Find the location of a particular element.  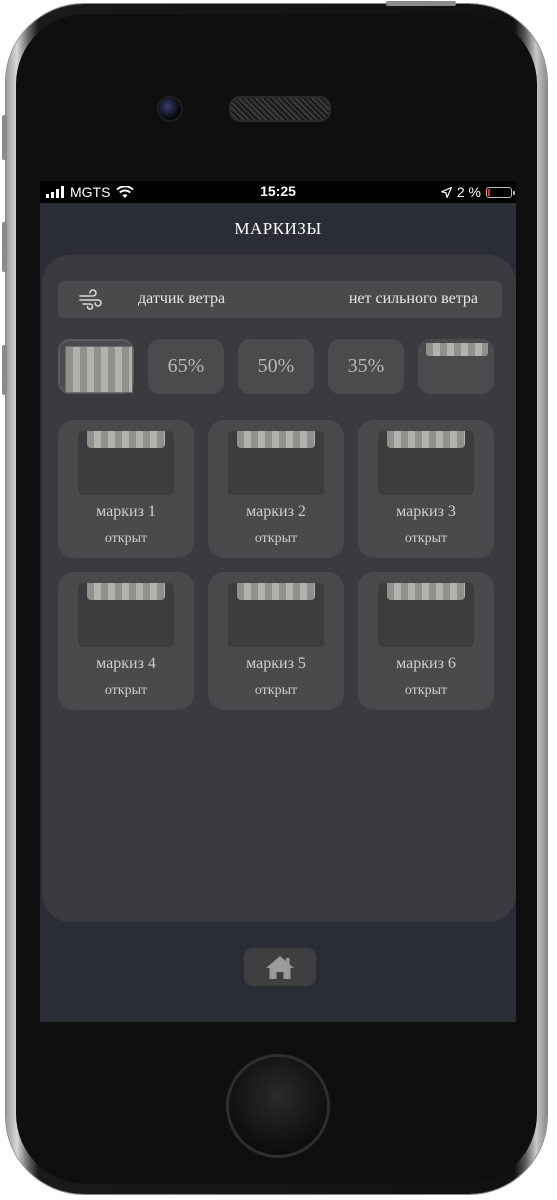

preset-35-button: 35% is located at coordinates (366, 366).